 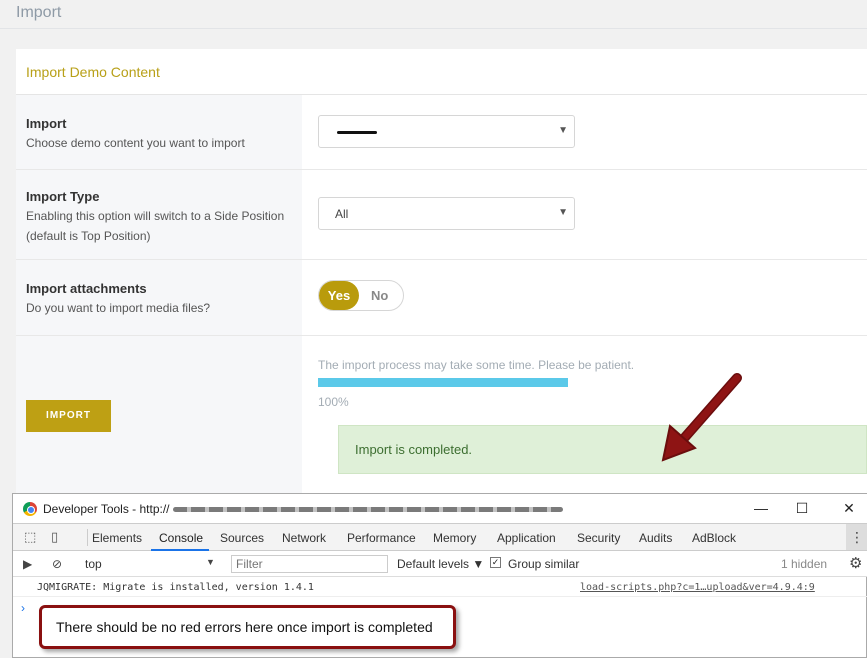 What do you see at coordinates (381, 538) in the screenshot?
I see `tab-performance: Performance` at bounding box center [381, 538].